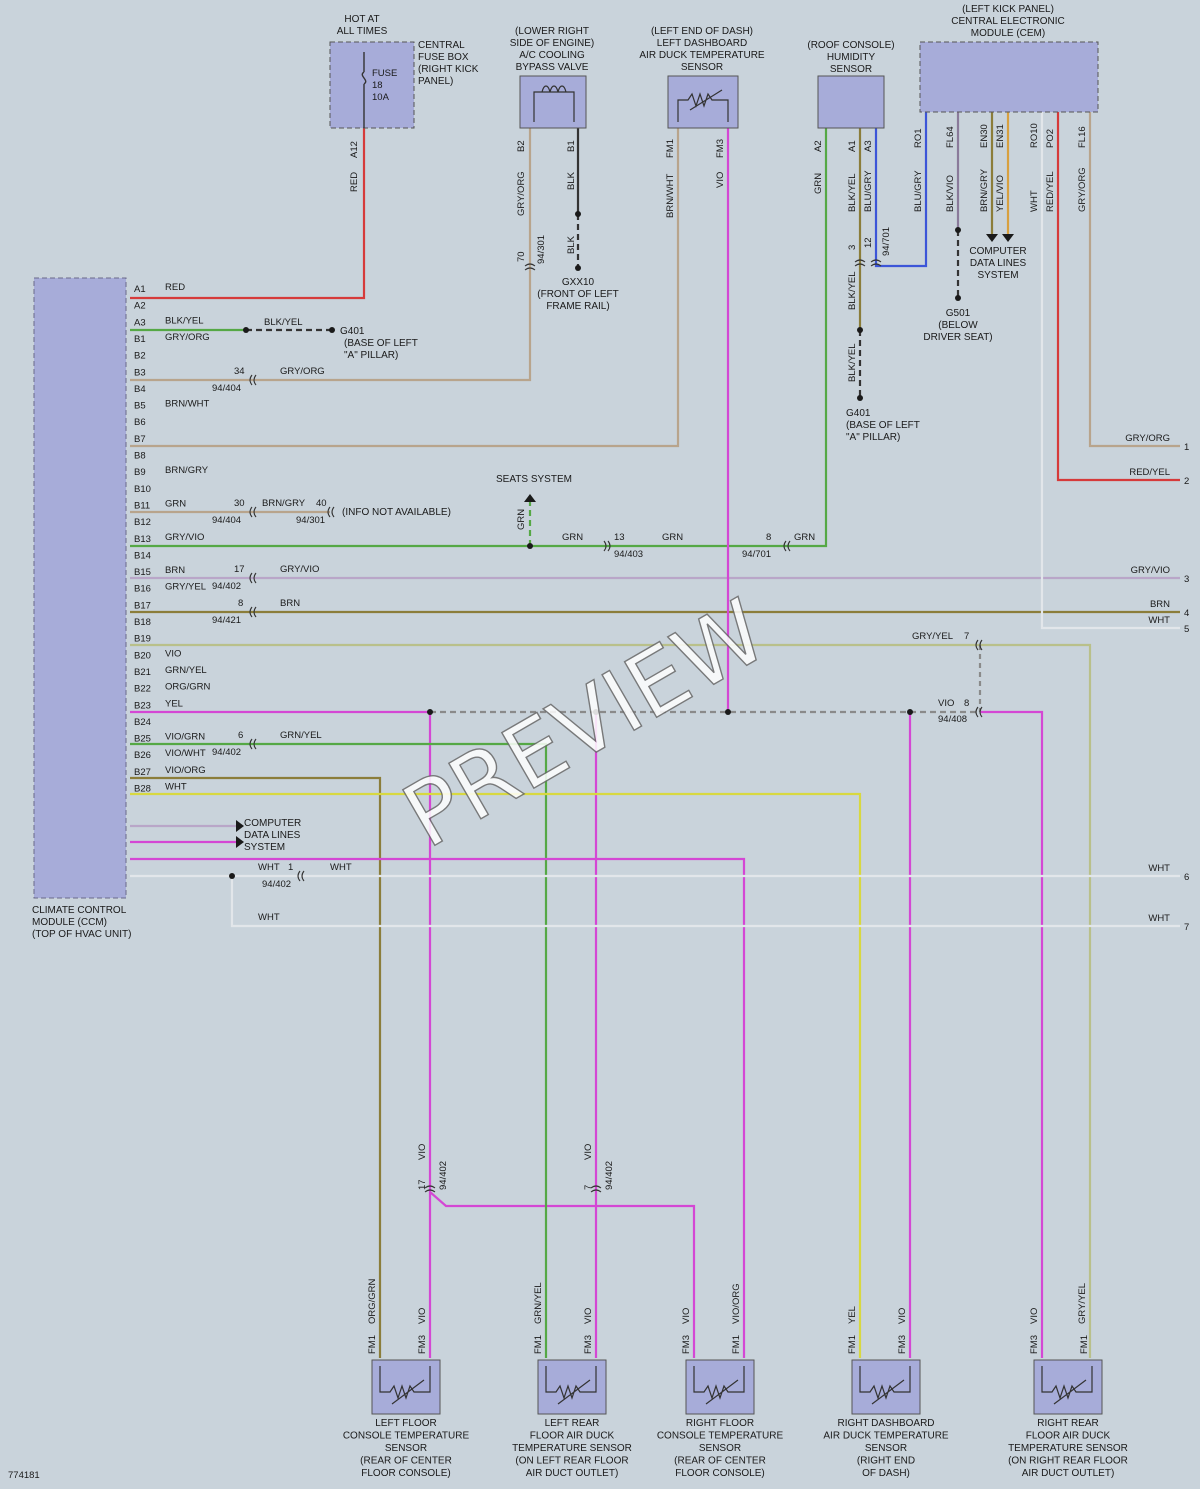 This screenshot has height=1489, width=1200. I want to click on connector-id: 94/701, so click(886, 241).